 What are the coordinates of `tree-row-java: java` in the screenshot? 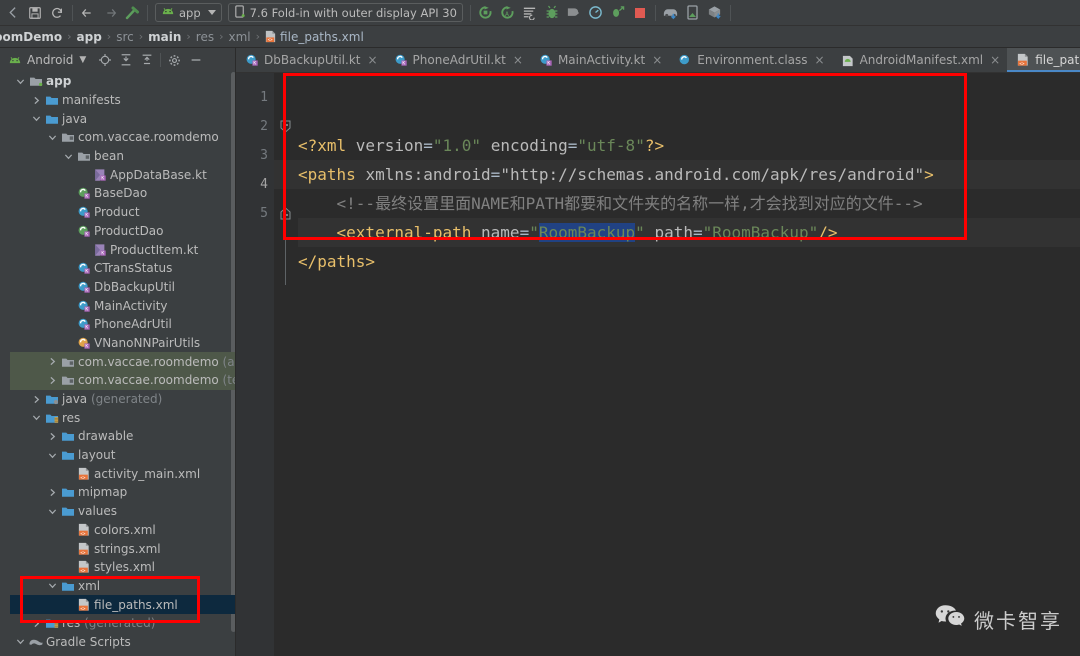 It's located at (123, 118).